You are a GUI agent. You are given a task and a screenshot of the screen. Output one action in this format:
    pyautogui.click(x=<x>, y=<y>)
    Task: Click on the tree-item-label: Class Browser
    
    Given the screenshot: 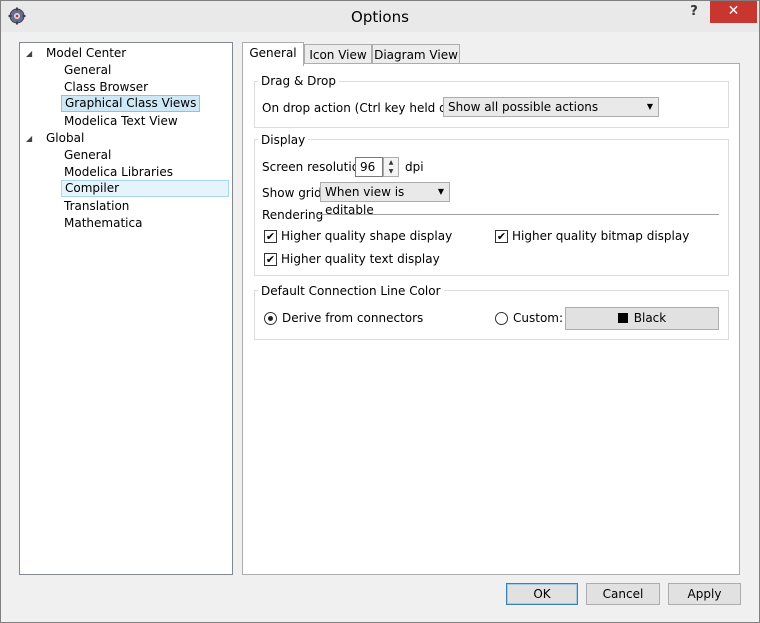 What is the action you would take?
    pyautogui.click(x=106, y=87)
    